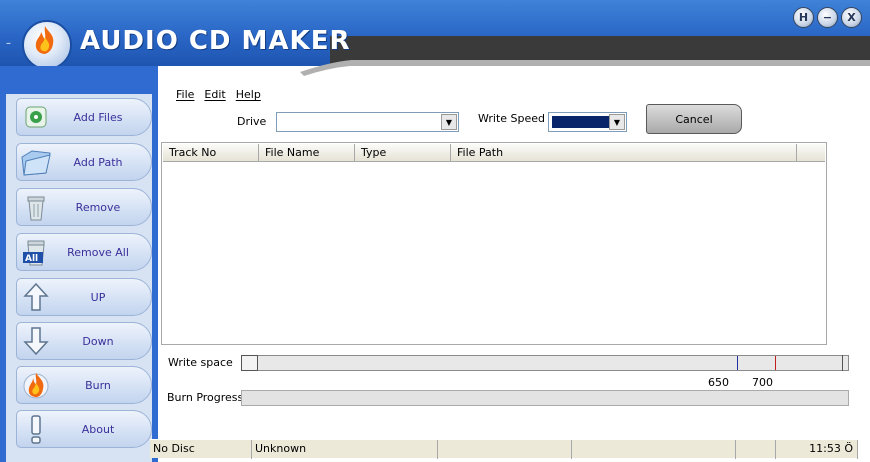 This screenshot has height=462, width=870. I want to click on header-dash: –, so click(8, 43).